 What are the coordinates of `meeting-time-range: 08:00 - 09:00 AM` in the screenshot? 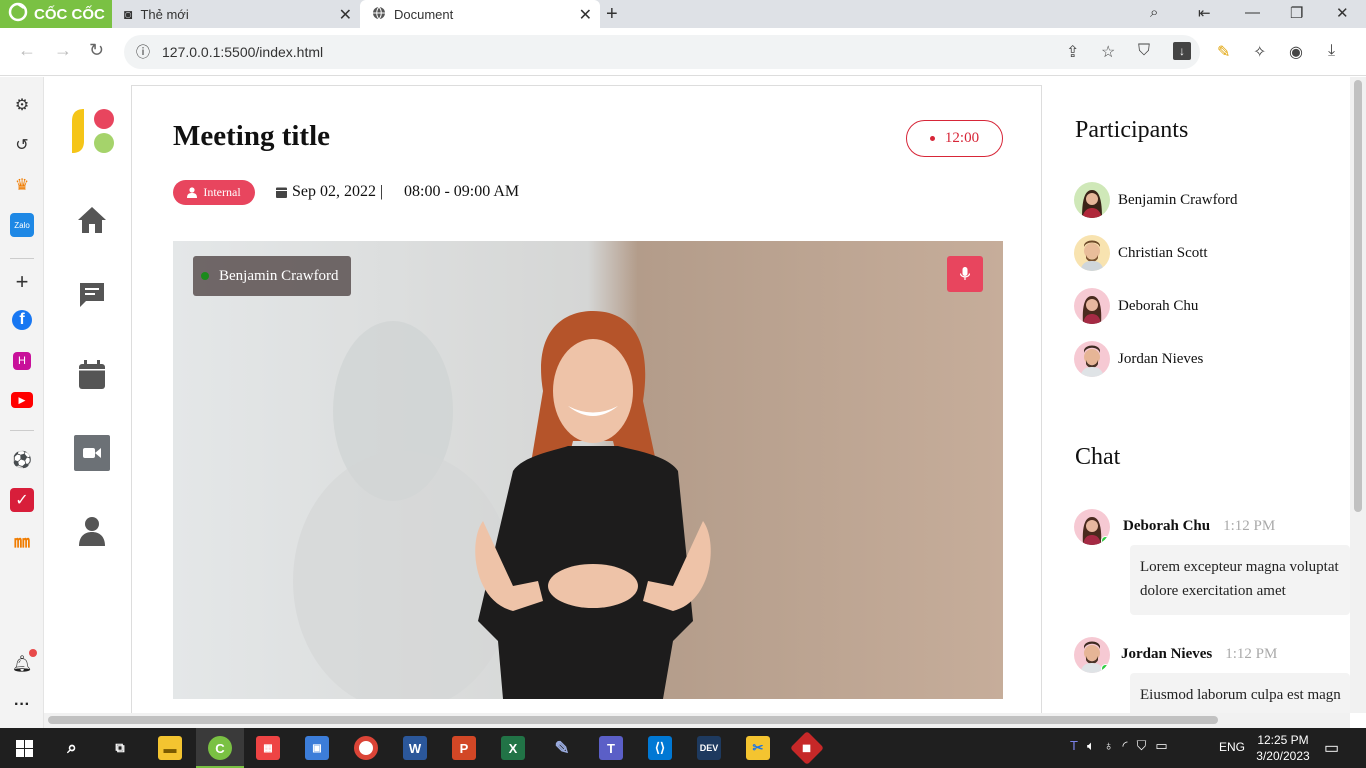 It's located at (462, 191).